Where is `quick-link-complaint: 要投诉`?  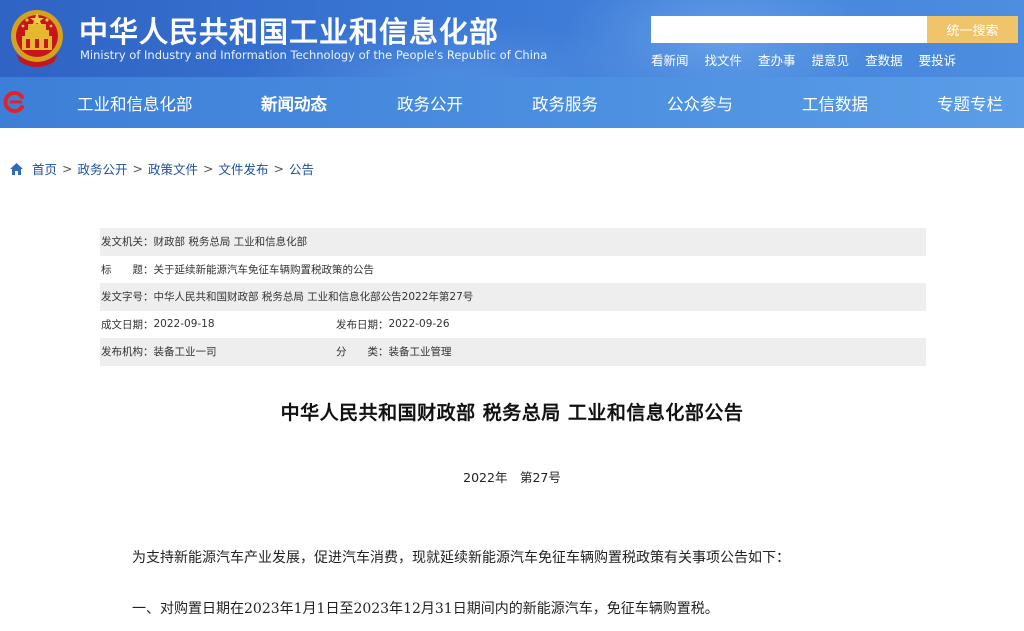
quick-link-complaint: 要投诉 is located at coordinates (938, 59).